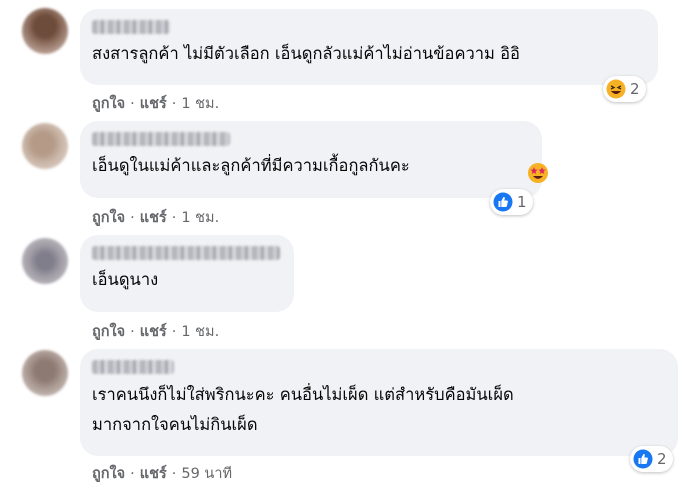 This screenshot has width=700, height=495. Describe the element at coordinates (175, 424) in the screenshot. I see `comment-text-line: มากจากใจคนไม่กินเผ็ด` at that location.